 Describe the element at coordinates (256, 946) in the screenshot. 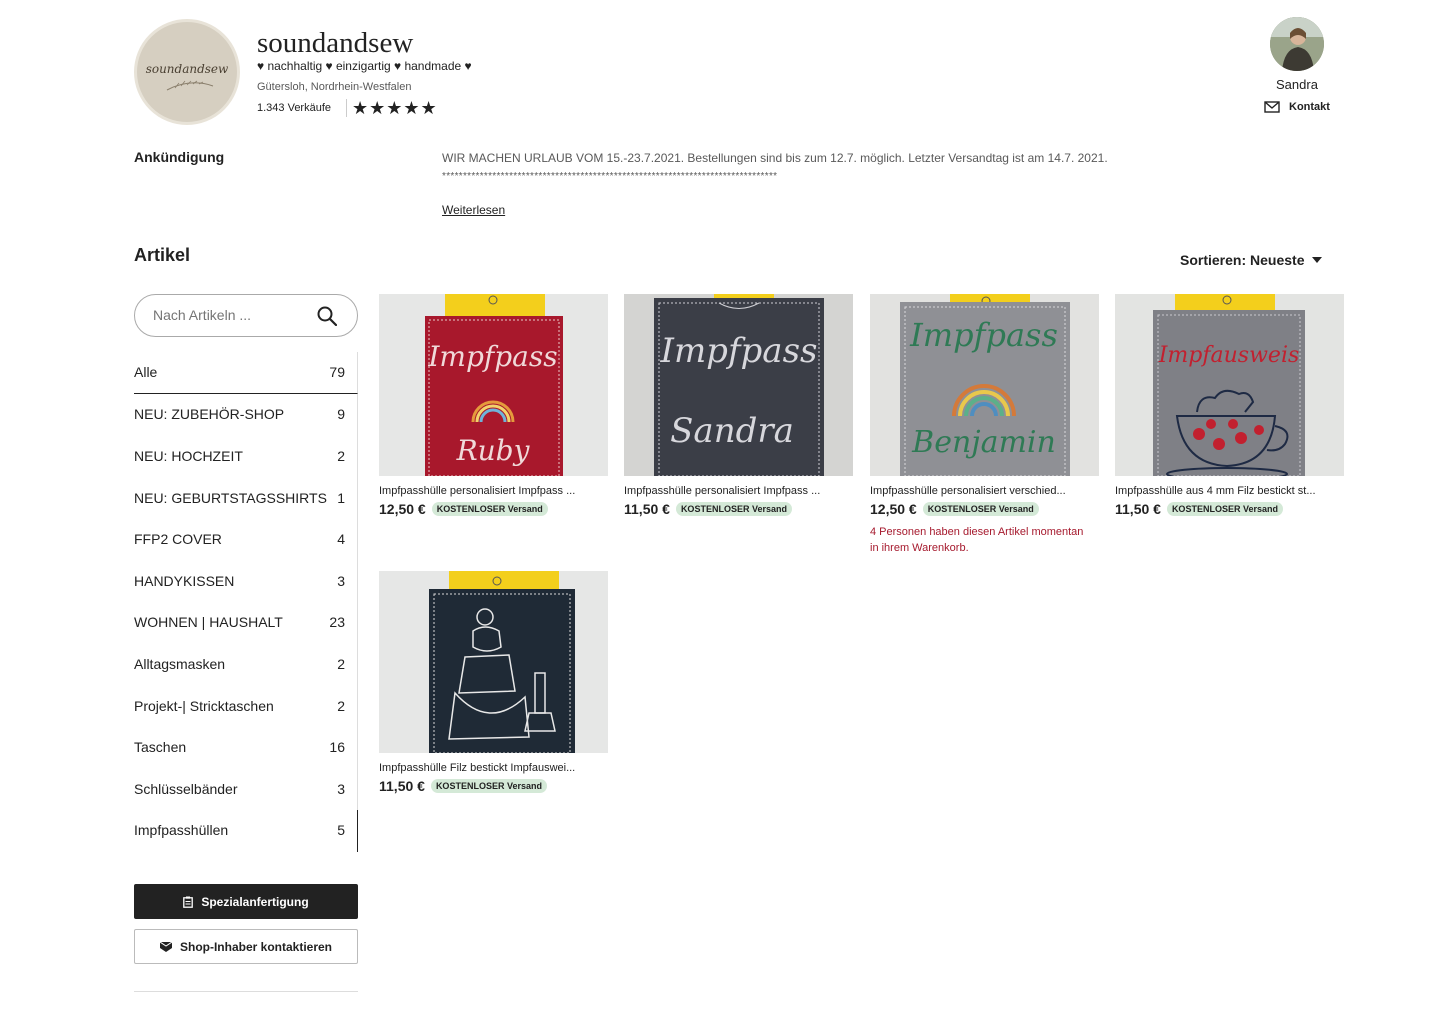

I see `contact-owner-label: Shop-Inhaber kontaktieren` at that location.